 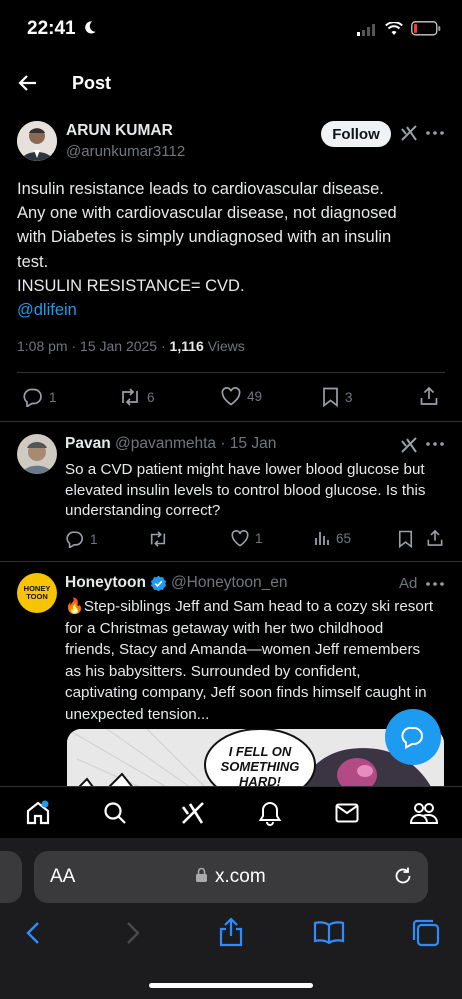 What do you see at coordinates (158, 583) in the screenshot?
I see `verified-icon` at bounding box center [158, 583].